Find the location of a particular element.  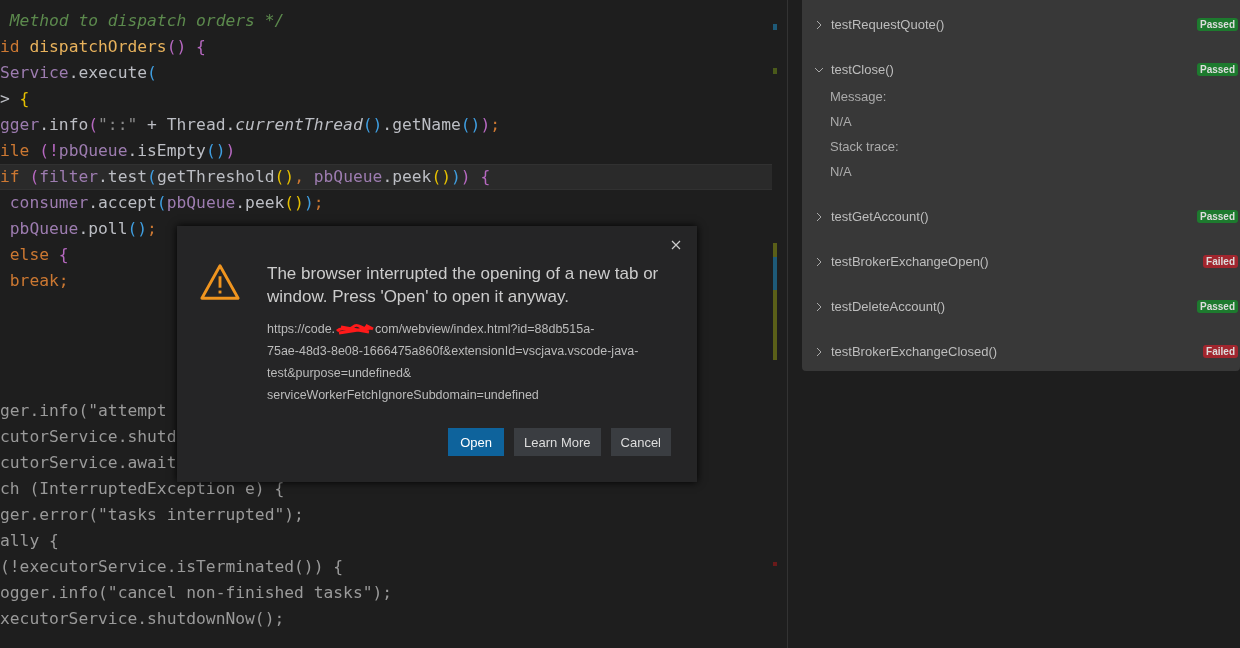

code-line: ger.error("tasks interrupted"); is located at coordinates (152, 514).